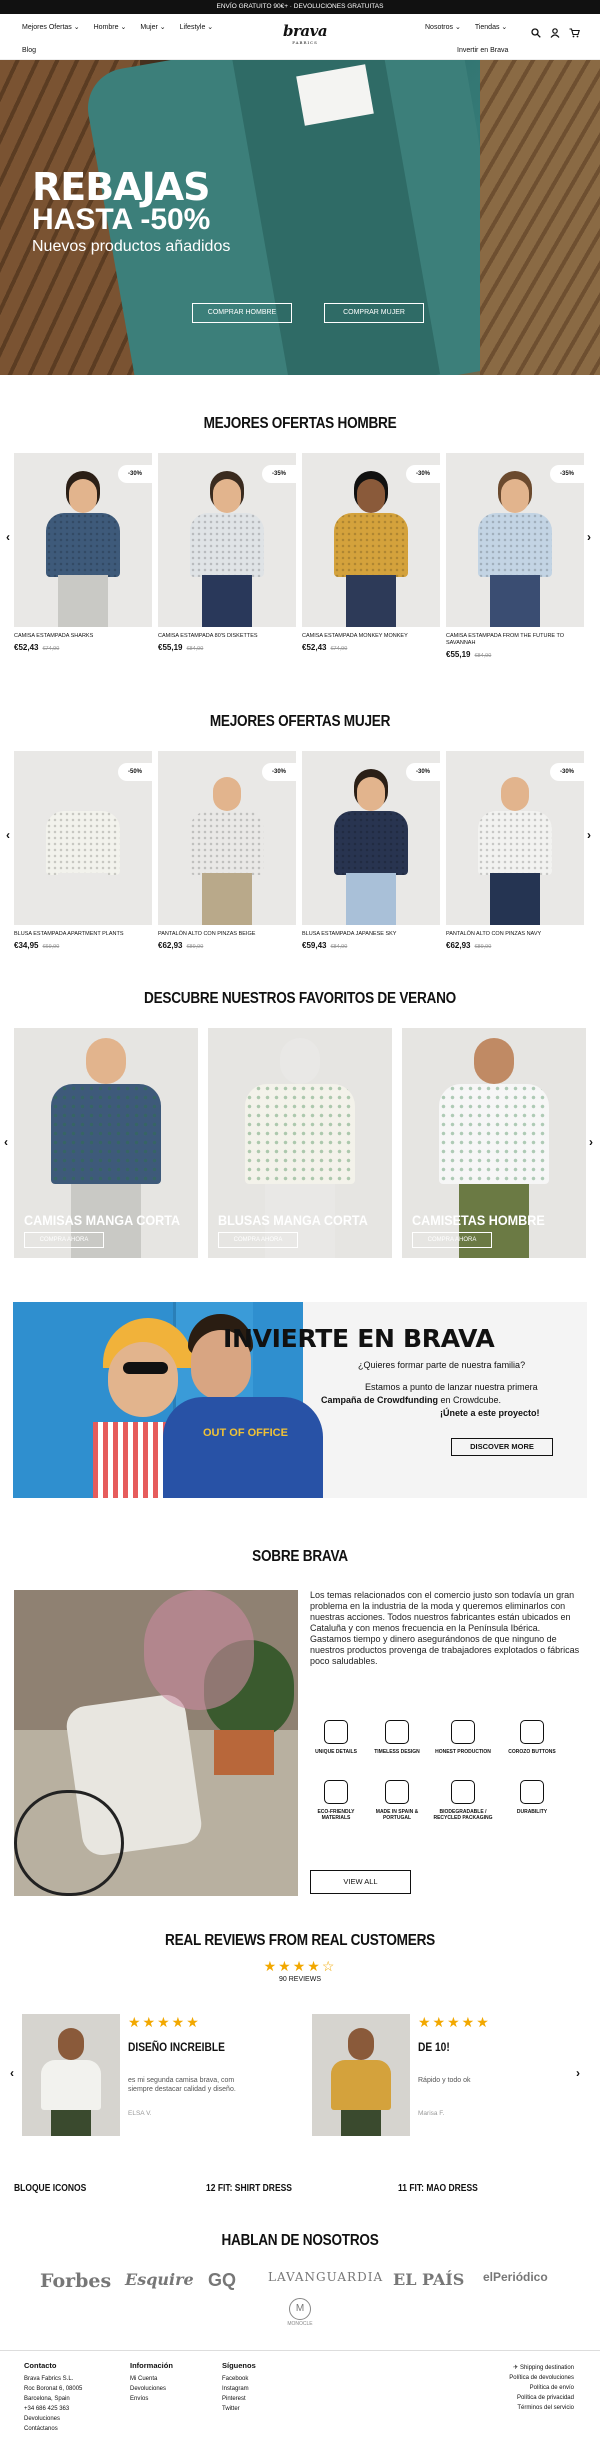 The image size is (600, 2451). I want to click on fav-next-arrow: ›, so click(591, 1142).